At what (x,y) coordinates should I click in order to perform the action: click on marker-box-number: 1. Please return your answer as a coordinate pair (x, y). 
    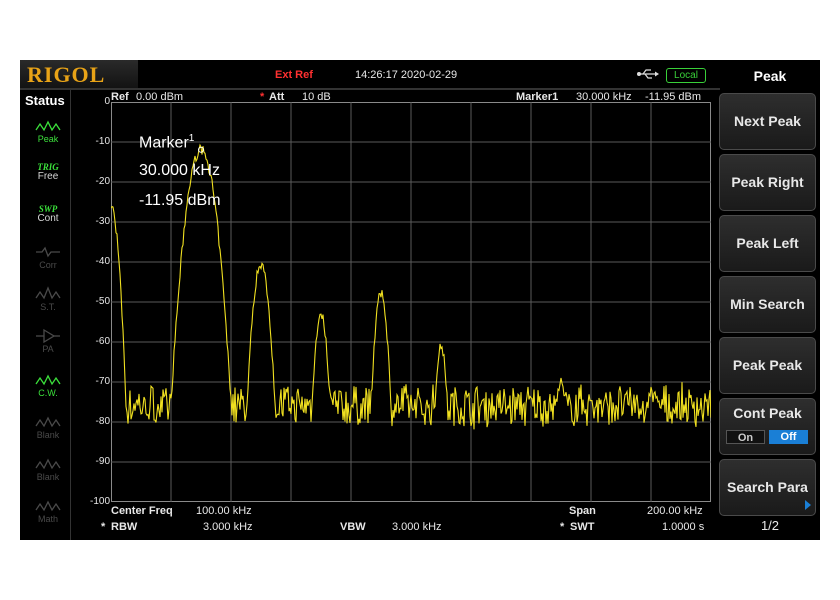
    Looking at the image, I should click on (191, 138).